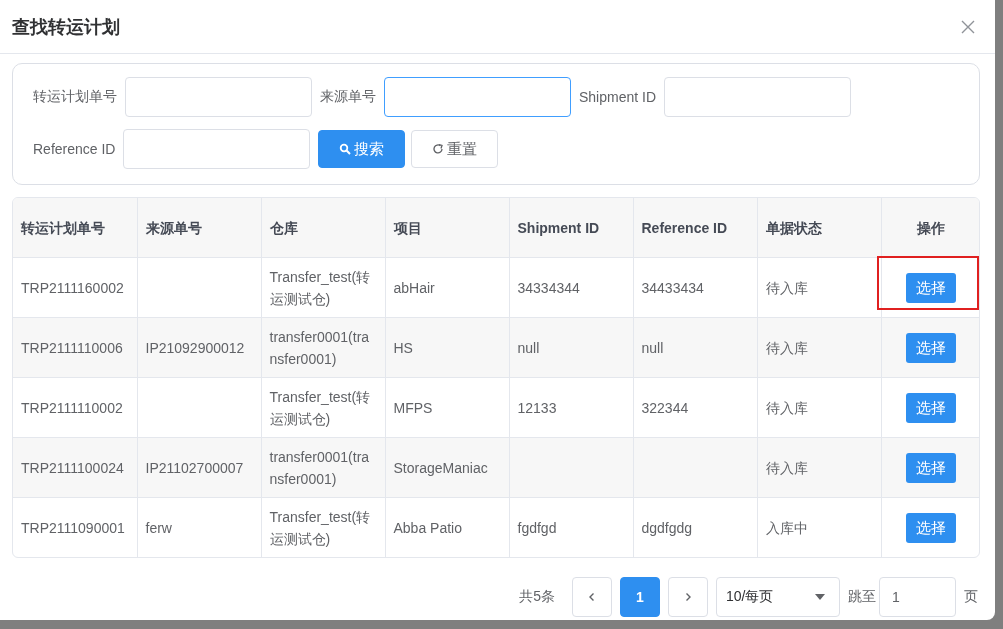 Image resolution: width=1003 pixels, height=629 pixels. I want to click on caret-down-icon, so click(820, 597).